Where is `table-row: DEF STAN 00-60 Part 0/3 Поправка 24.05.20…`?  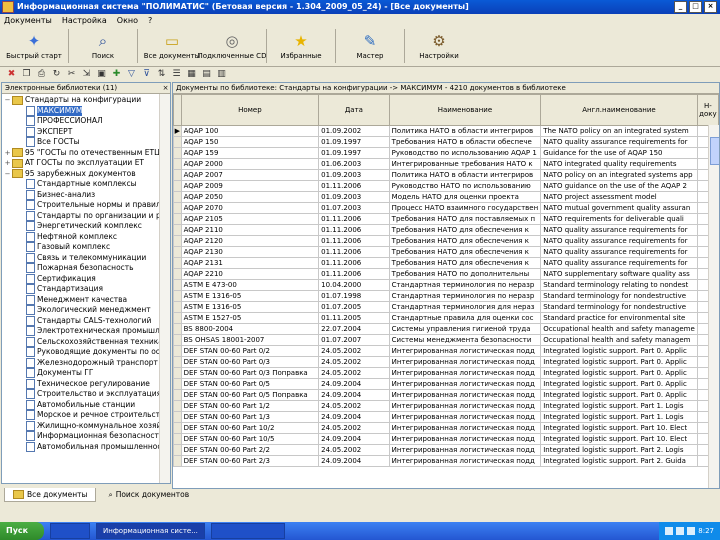 table-row: DEF STAN 00-60 Part 0/3 Поправка 24.05.20… is located at coordinates (446, 373).